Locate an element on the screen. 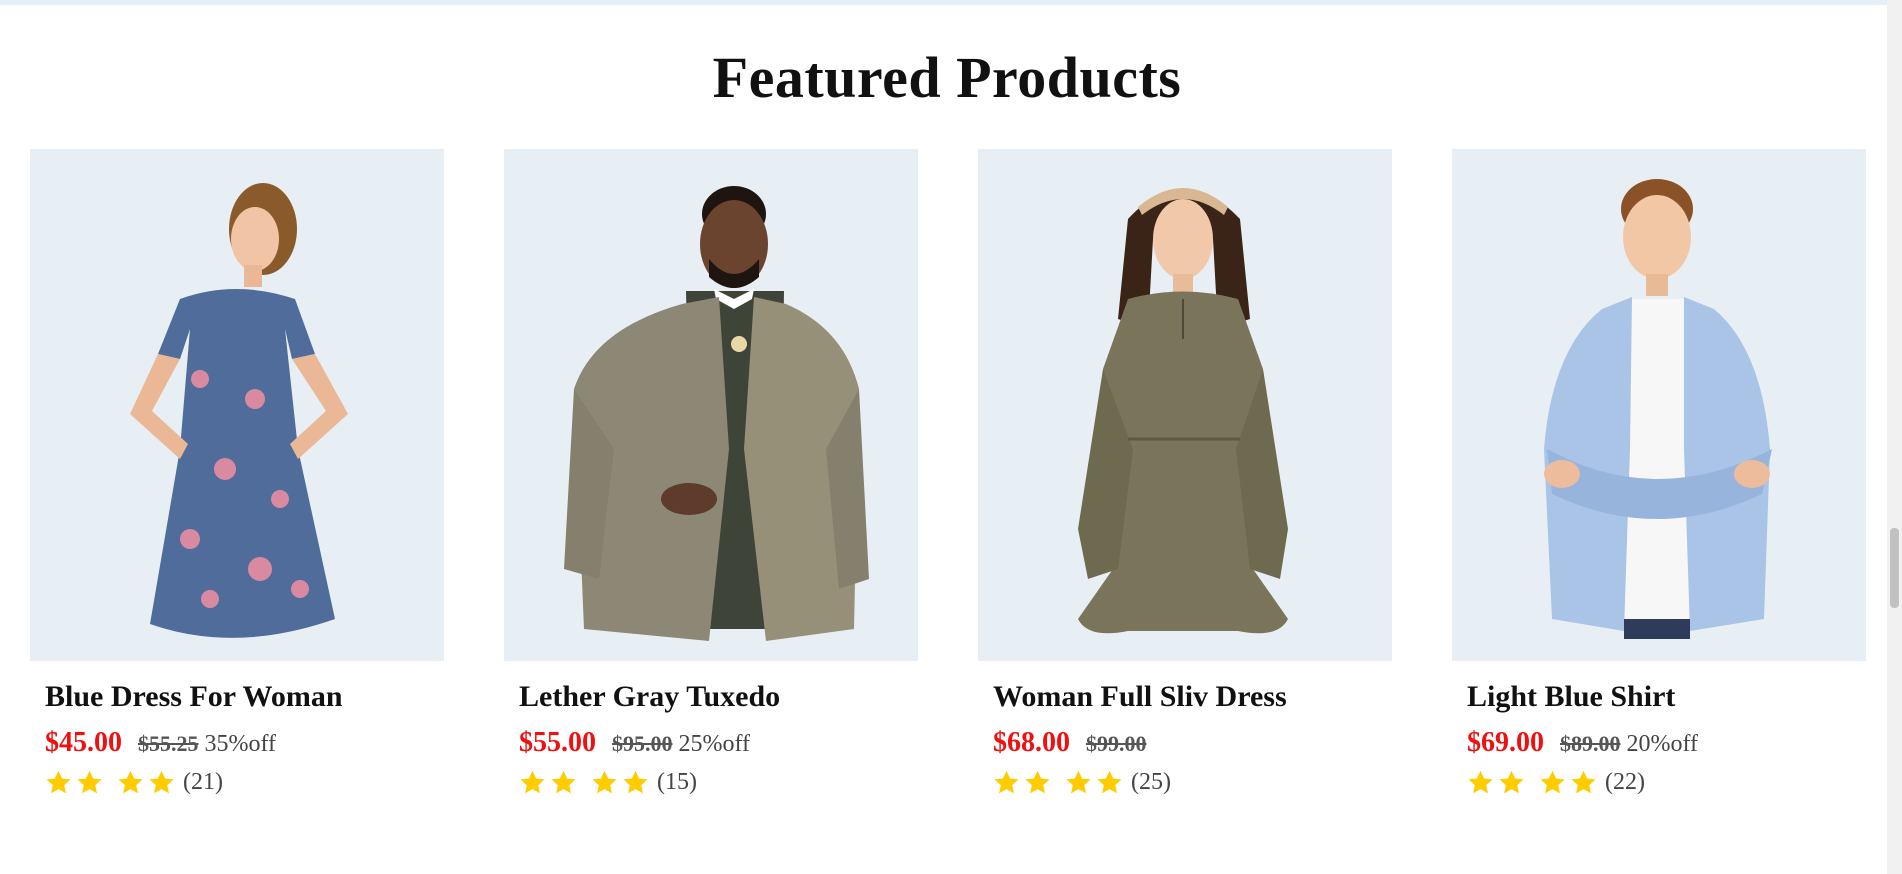 The image size is (1902, 874). original-price: $99.00 is located at coordinates (1116, 743).